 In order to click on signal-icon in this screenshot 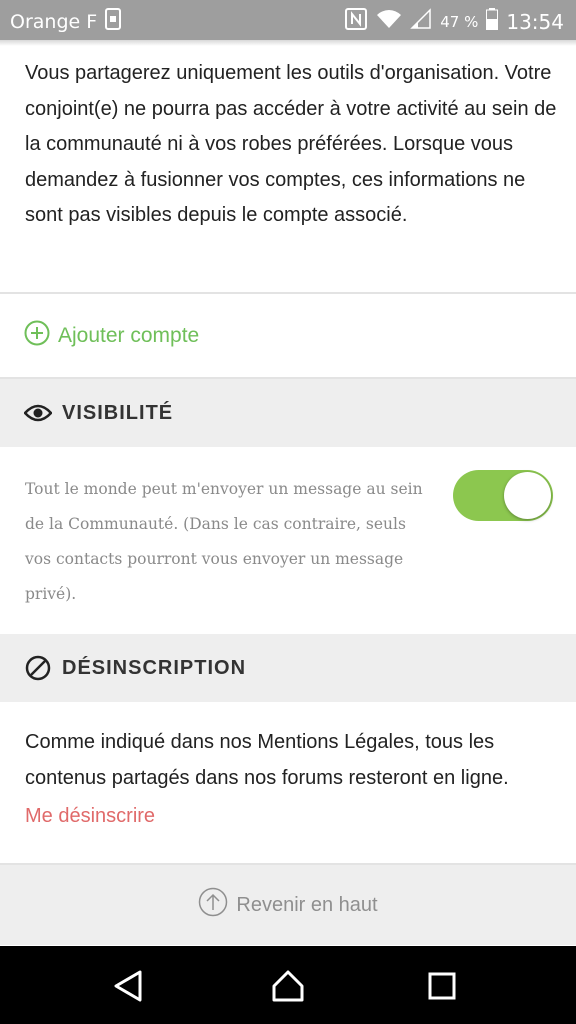, I will do `click(421, 21)`.